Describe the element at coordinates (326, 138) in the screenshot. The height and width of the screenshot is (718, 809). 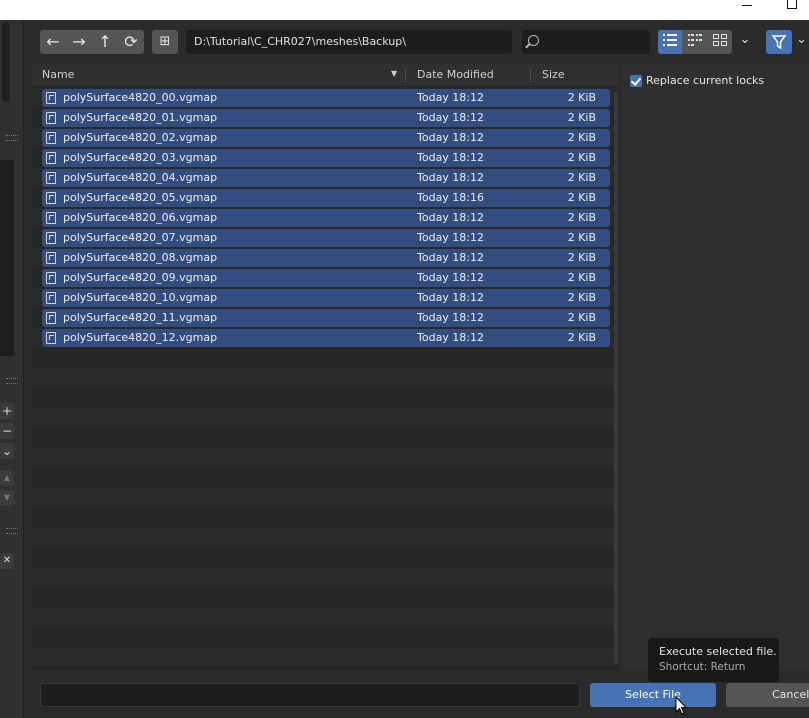
I see `table-row: polySurface4820_02.vgmap Today 18:12 2 KiB` at that location.